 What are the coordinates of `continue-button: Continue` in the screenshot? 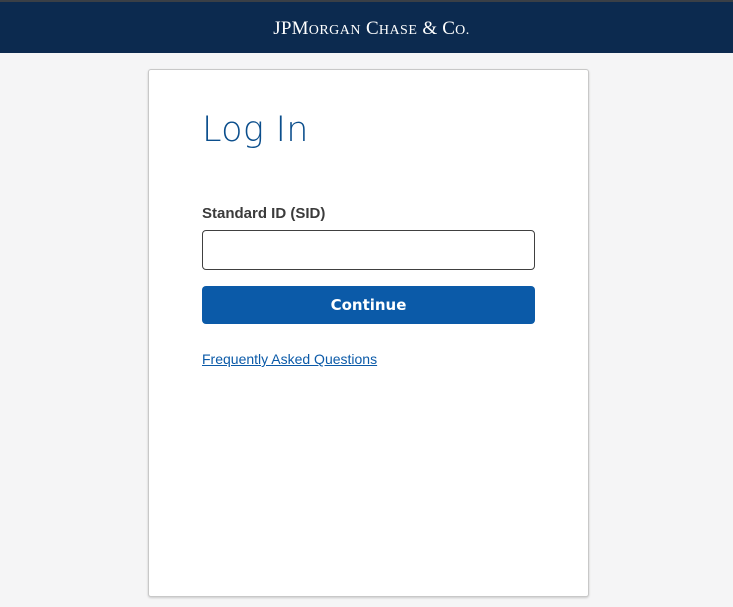 It's located at (368, 305).